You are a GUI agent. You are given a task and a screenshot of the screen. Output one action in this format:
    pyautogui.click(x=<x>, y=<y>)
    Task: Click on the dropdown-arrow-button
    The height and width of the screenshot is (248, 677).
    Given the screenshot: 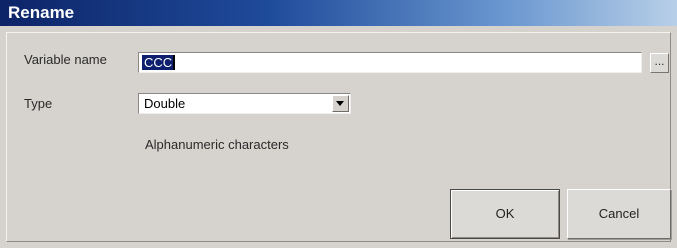 What is the action you would take?
    pyautogui.click(x=340, y=103)
    